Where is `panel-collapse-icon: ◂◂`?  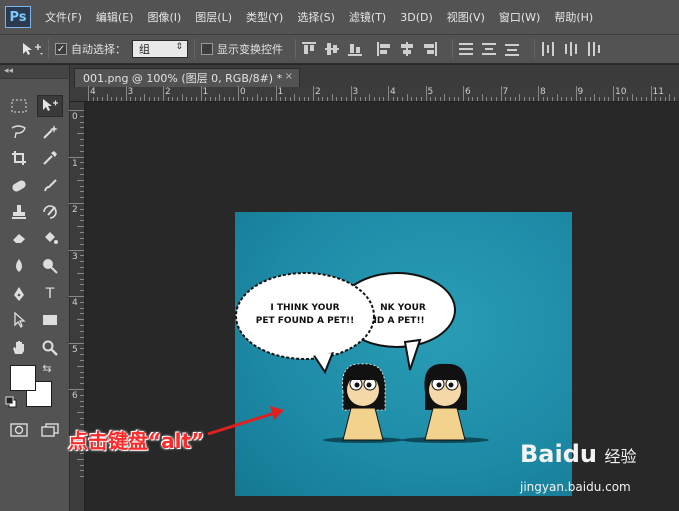 panel-collapse-icon: ◂◂ is located at coordinates (34, 72).